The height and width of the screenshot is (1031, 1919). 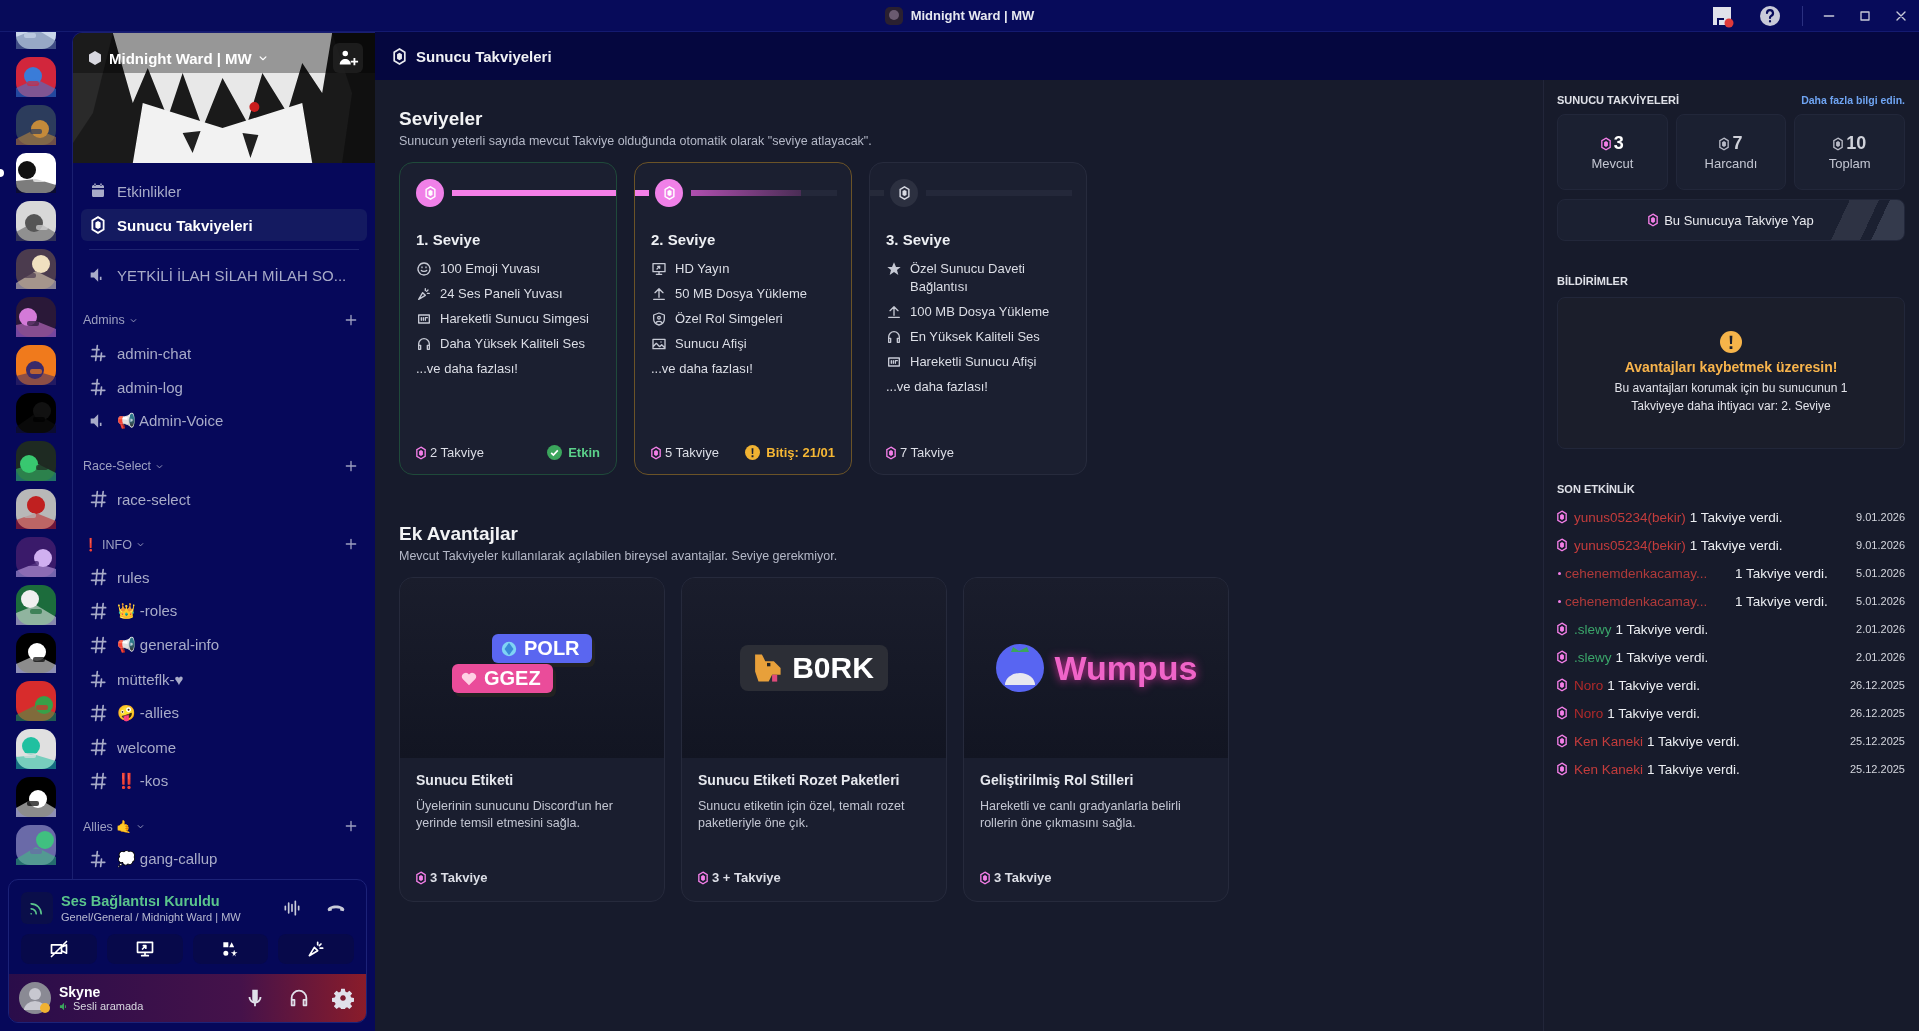 I want to click on tier-title: 3. Seviye, so click(x=919, y=239).